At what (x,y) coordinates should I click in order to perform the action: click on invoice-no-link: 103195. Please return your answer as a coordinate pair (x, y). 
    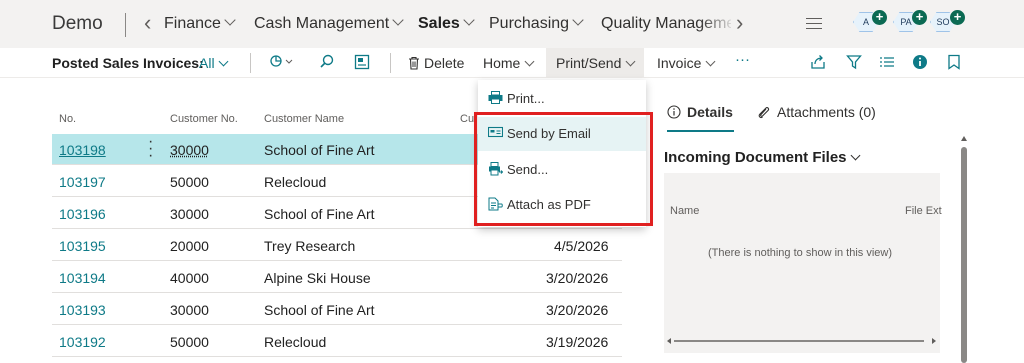
    Looking at the image, I should click on (82, 246).